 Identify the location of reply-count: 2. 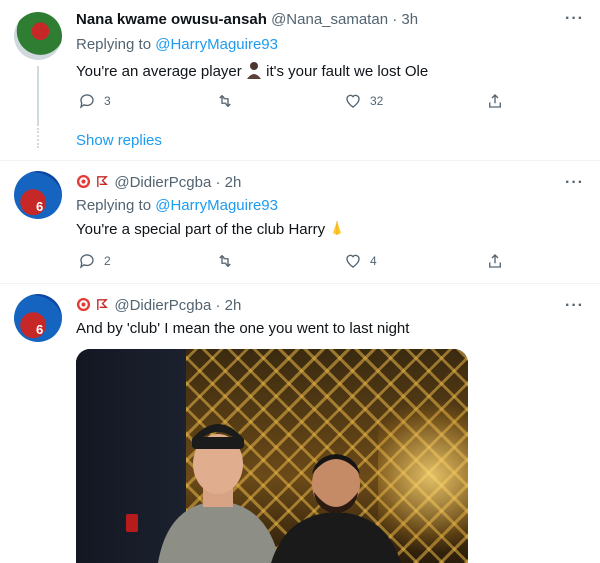
(107, 261).